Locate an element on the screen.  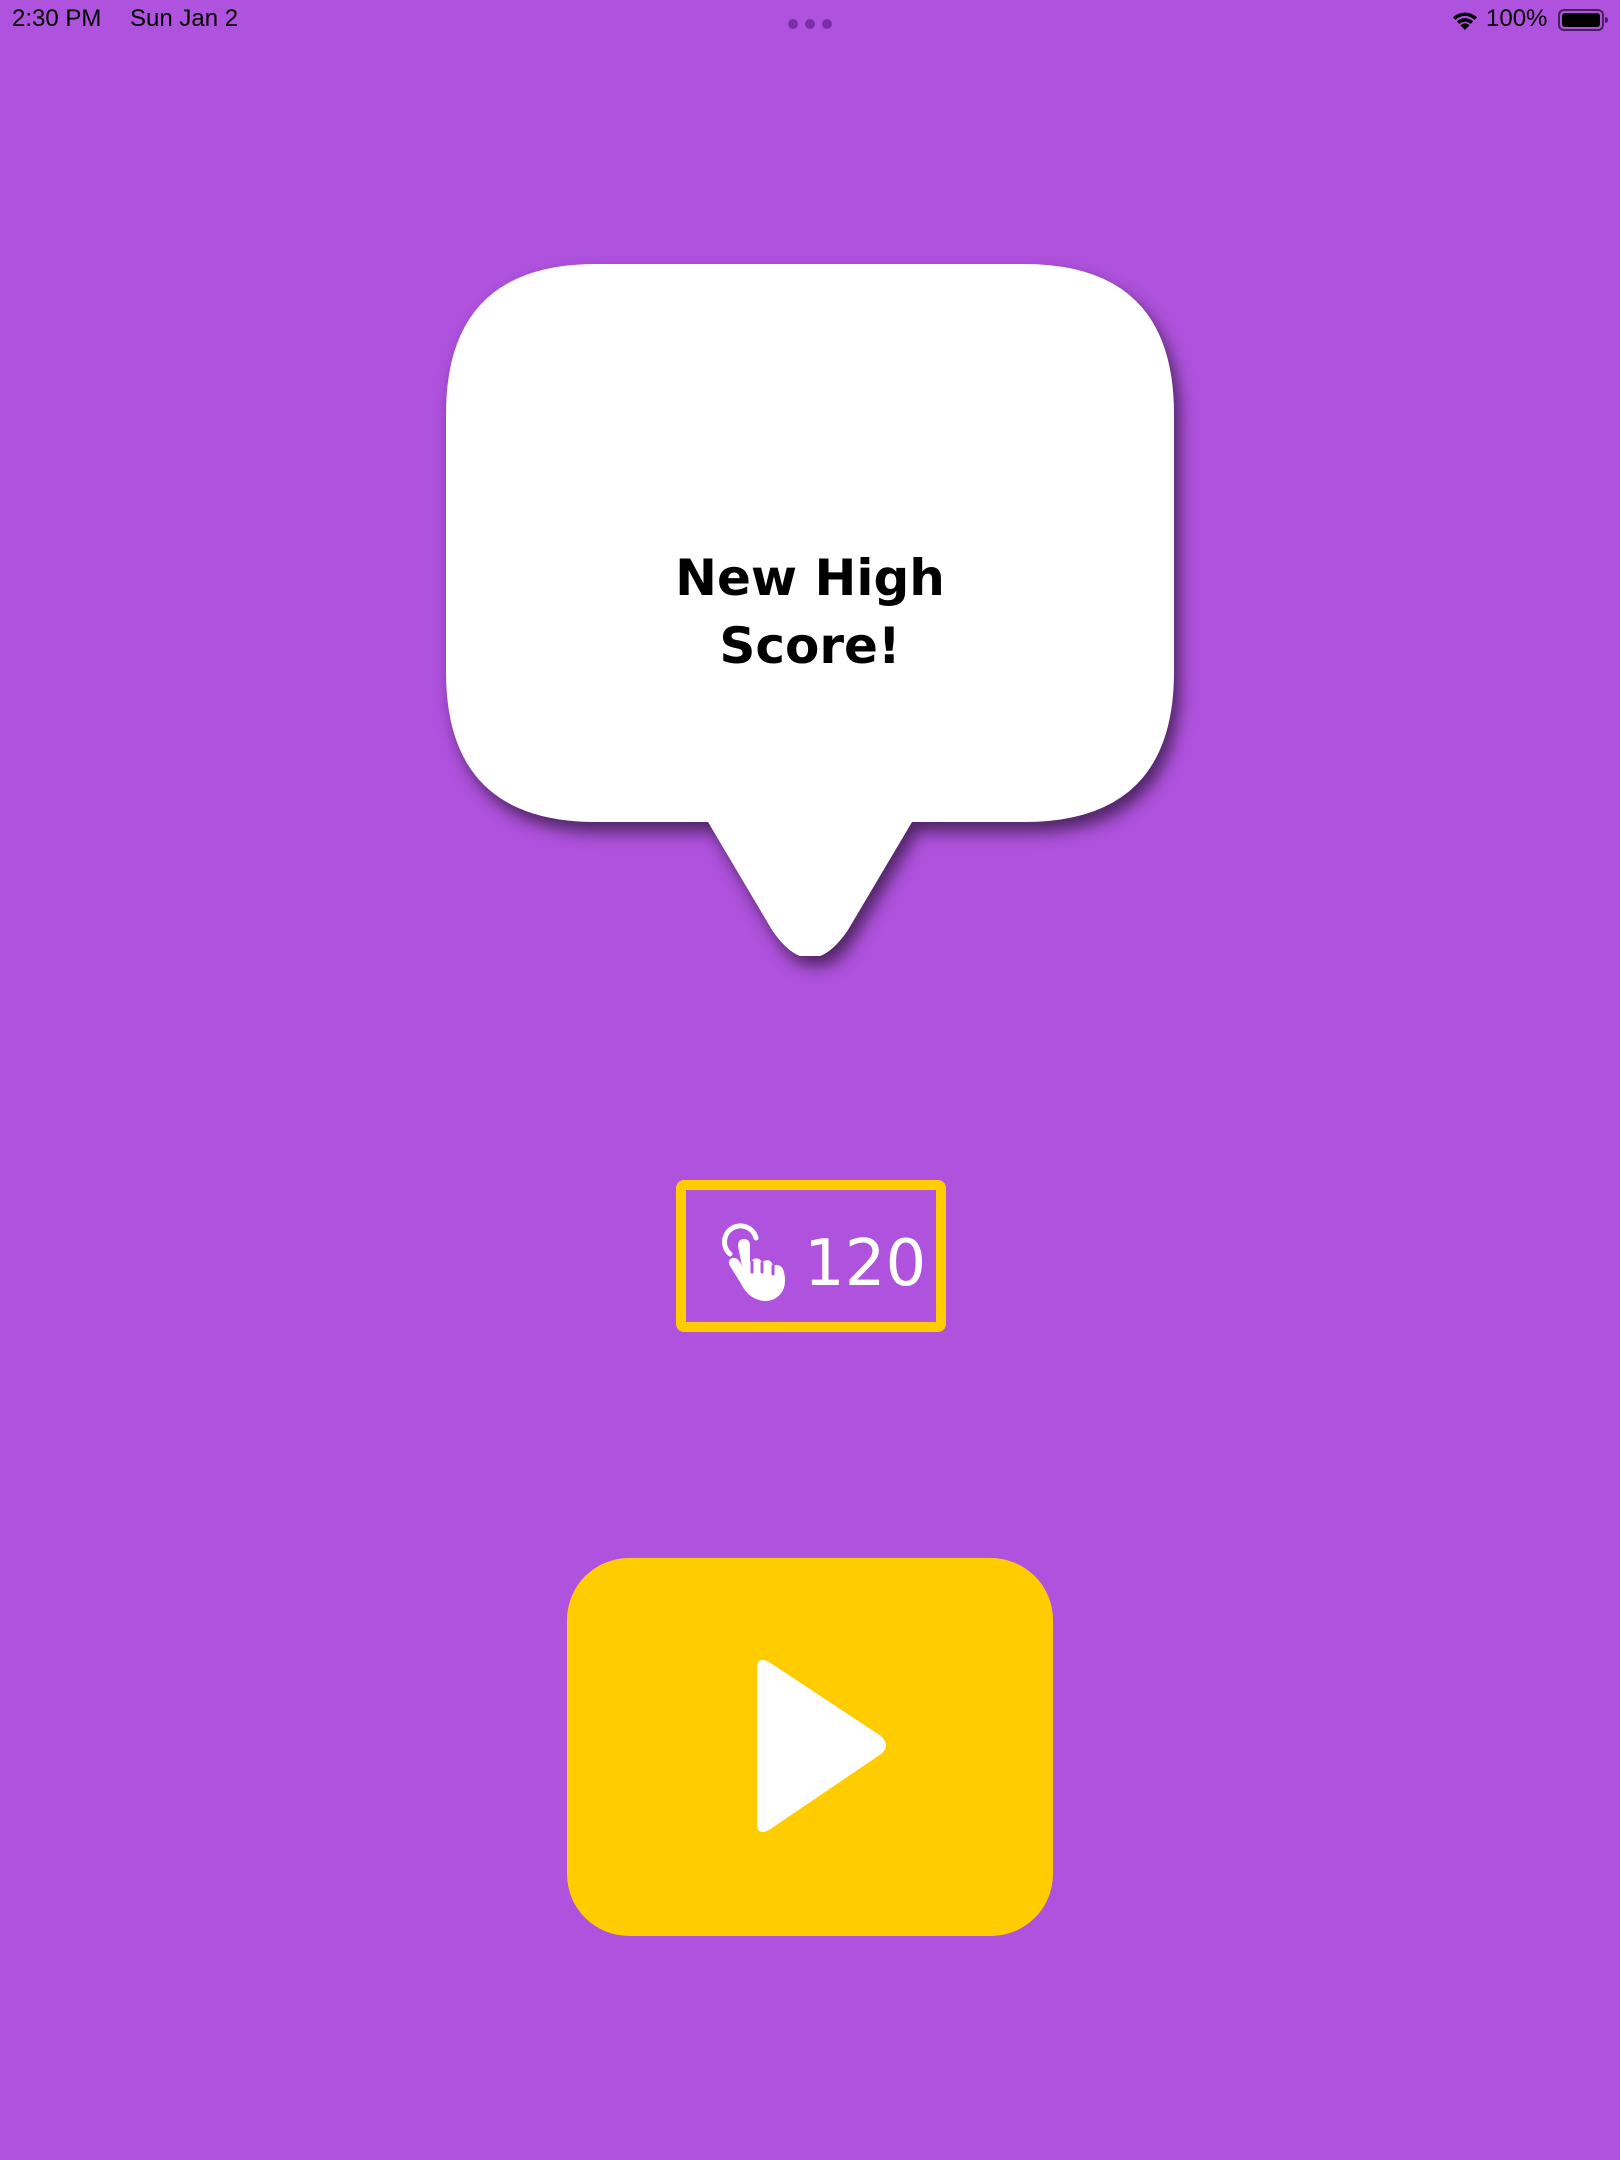
play-button is located at coordinates (810, 1747).